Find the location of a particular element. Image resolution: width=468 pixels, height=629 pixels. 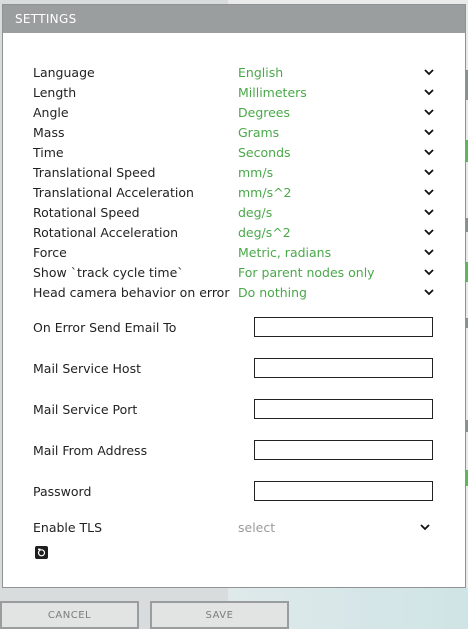

setting-value: Degrees is located at coordinates (330, 112).